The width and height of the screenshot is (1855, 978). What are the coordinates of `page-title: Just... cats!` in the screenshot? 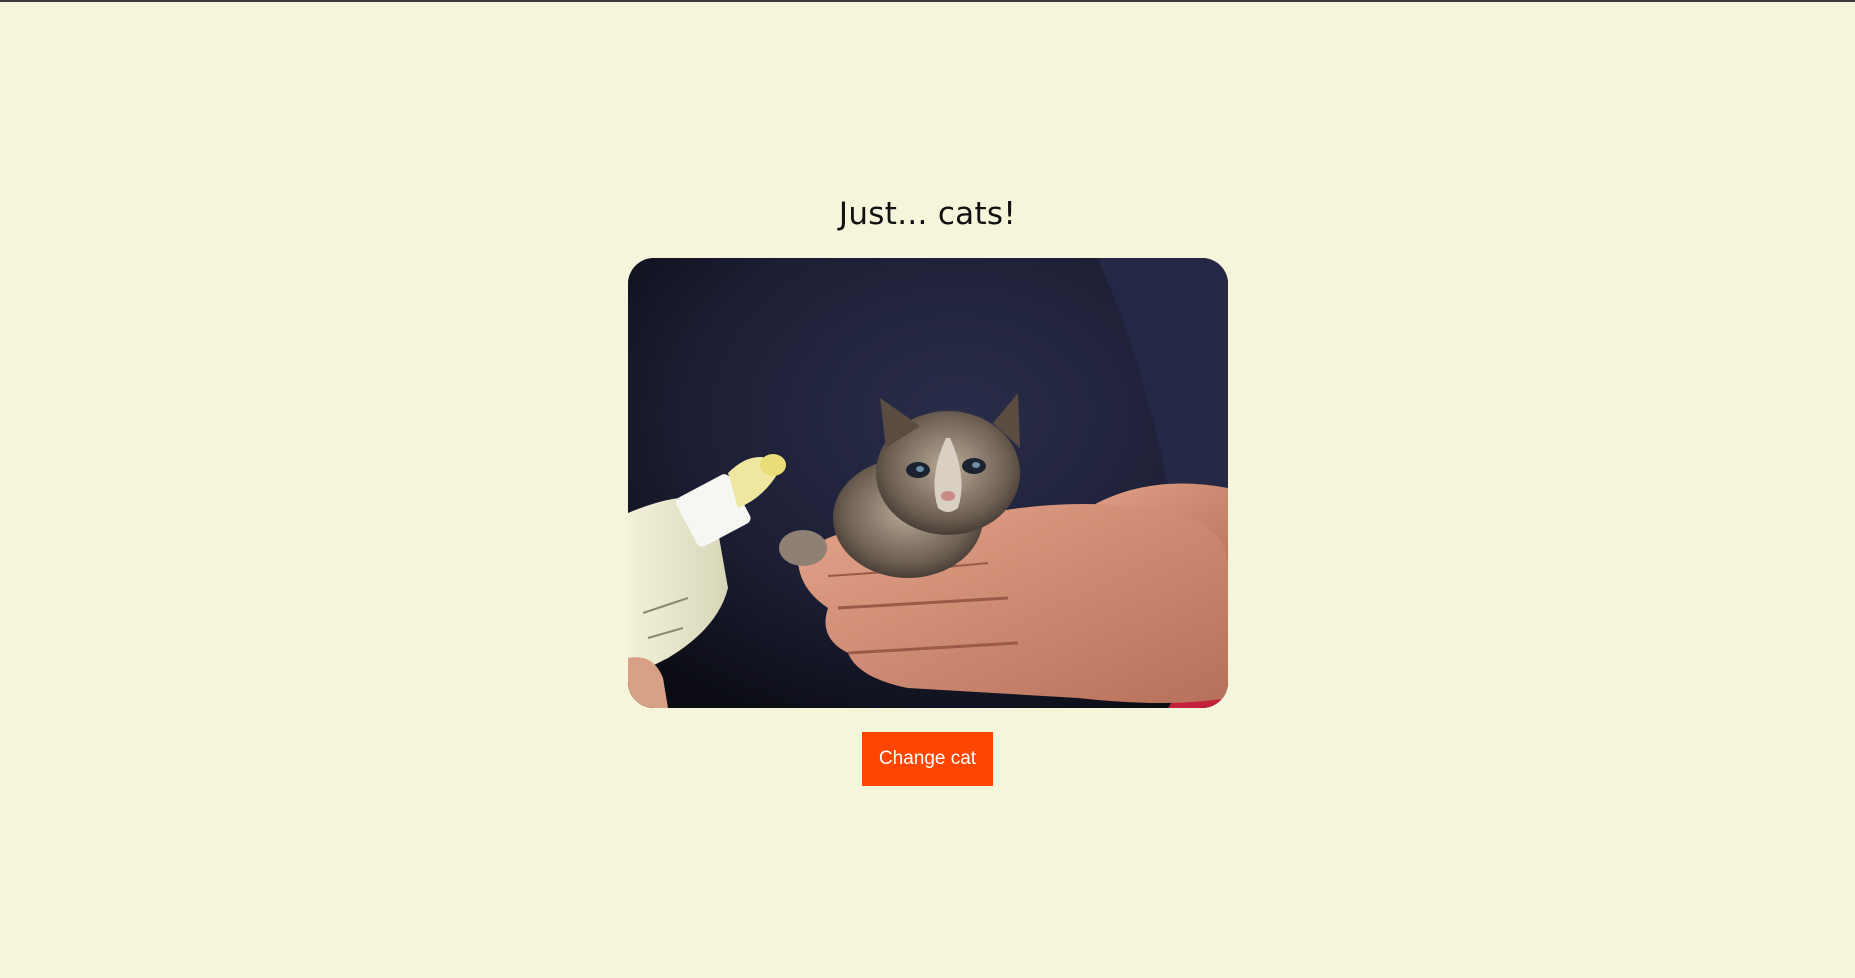 It's located at (927, 214).